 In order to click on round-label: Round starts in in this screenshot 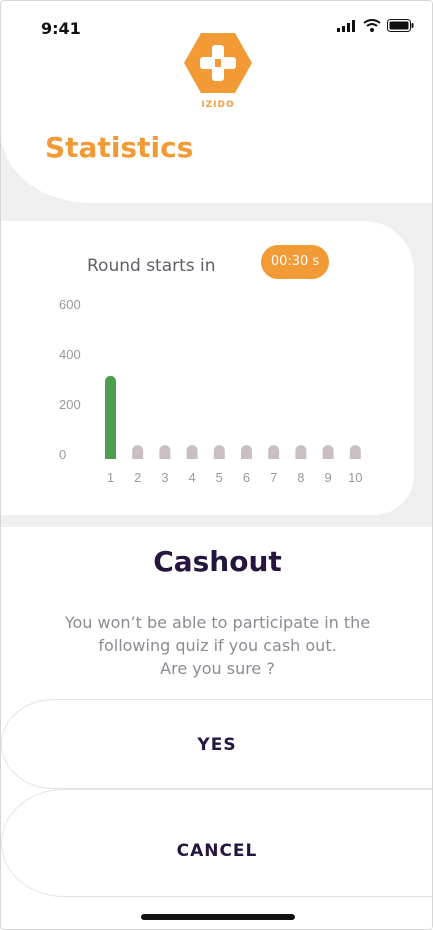, I will do `click(151, 266)`.